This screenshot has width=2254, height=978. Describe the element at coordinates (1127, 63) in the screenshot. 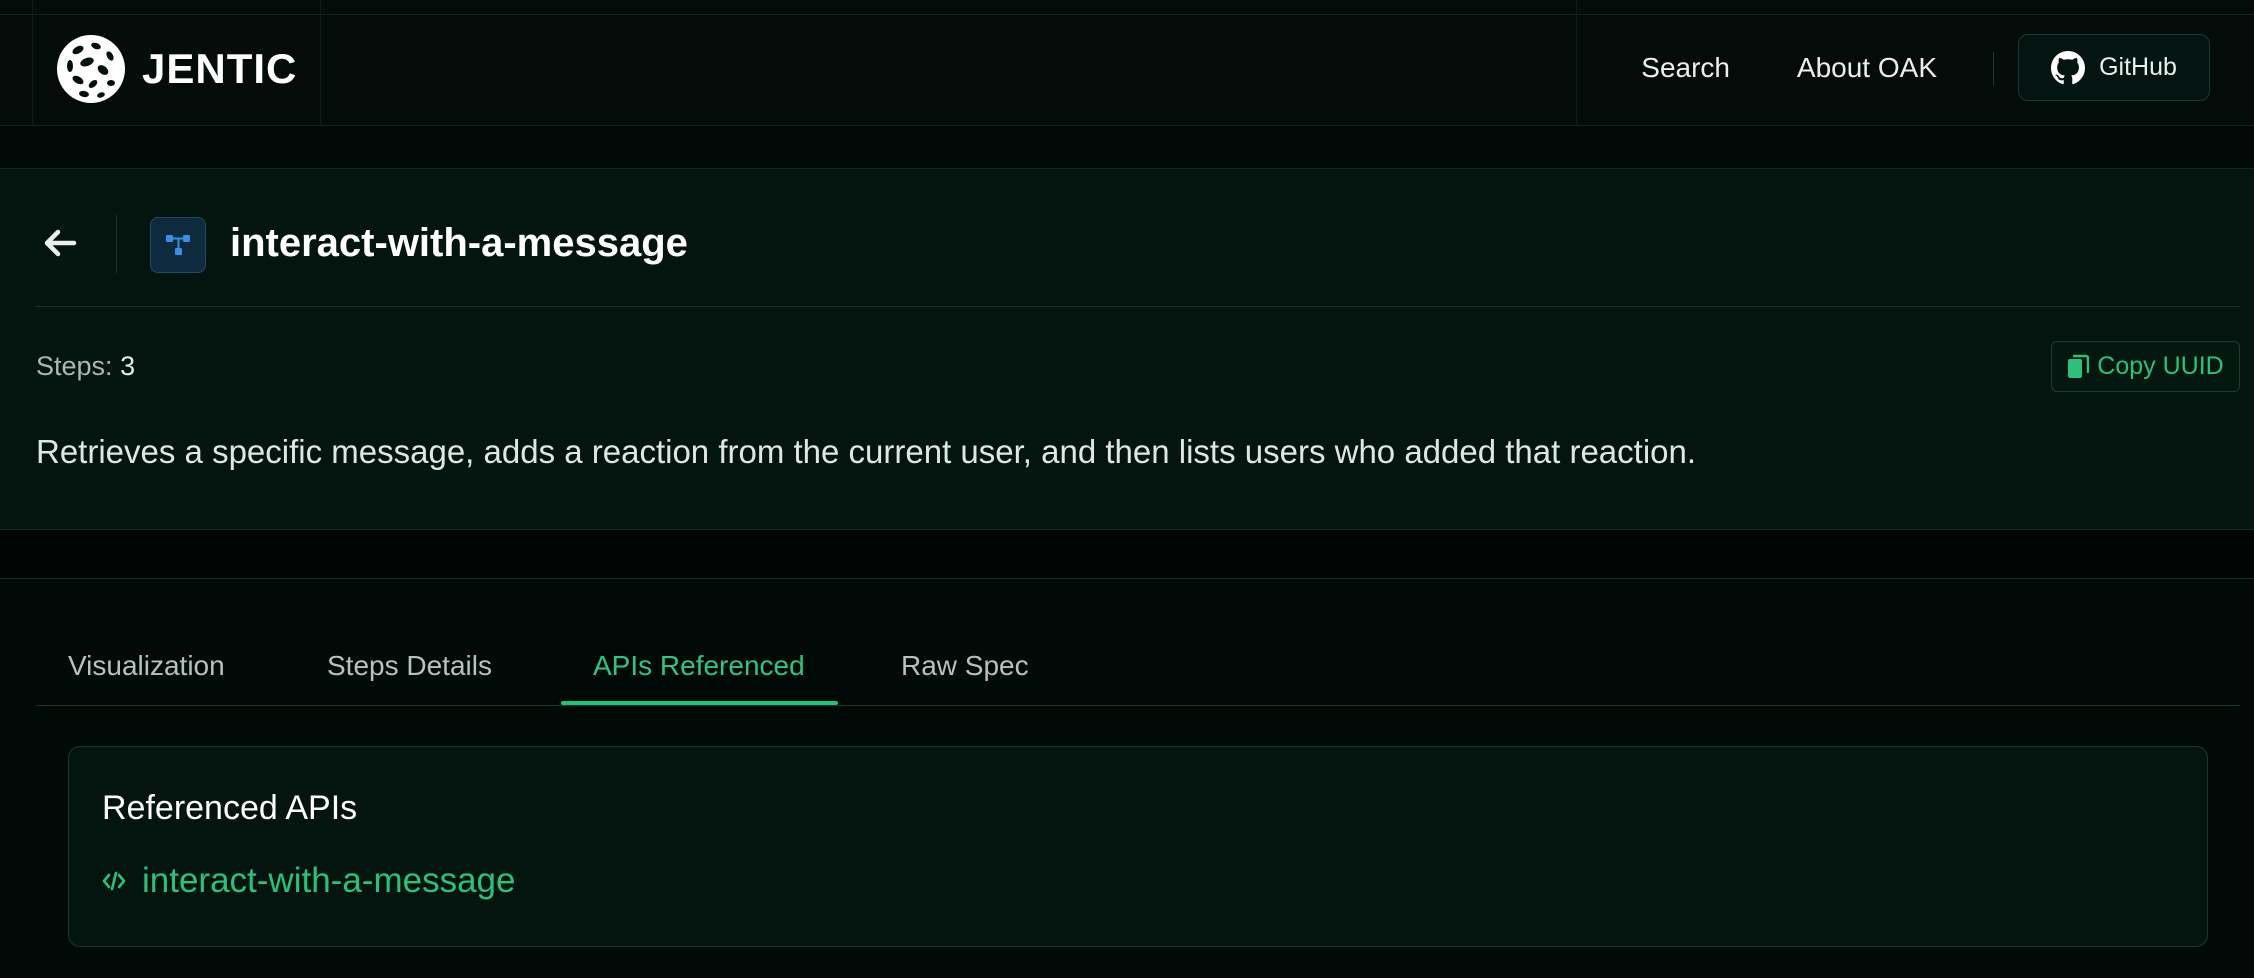

I see `top-nav: JENTIC Search About OAK GitHub` at that location.